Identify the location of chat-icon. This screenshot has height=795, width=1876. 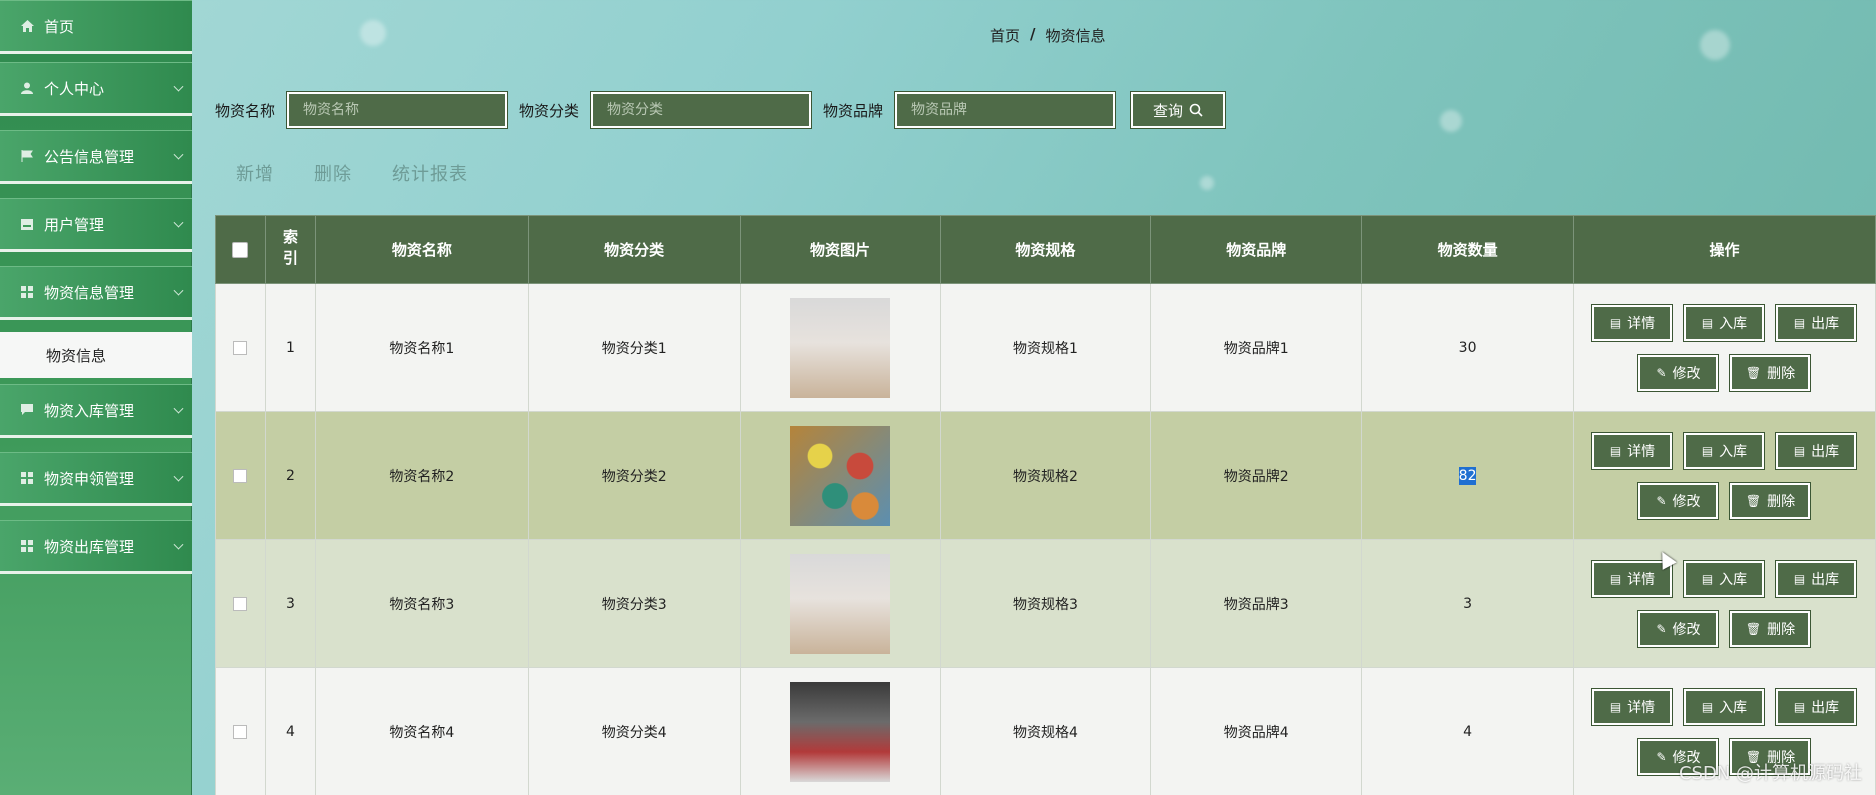
(27, 410).